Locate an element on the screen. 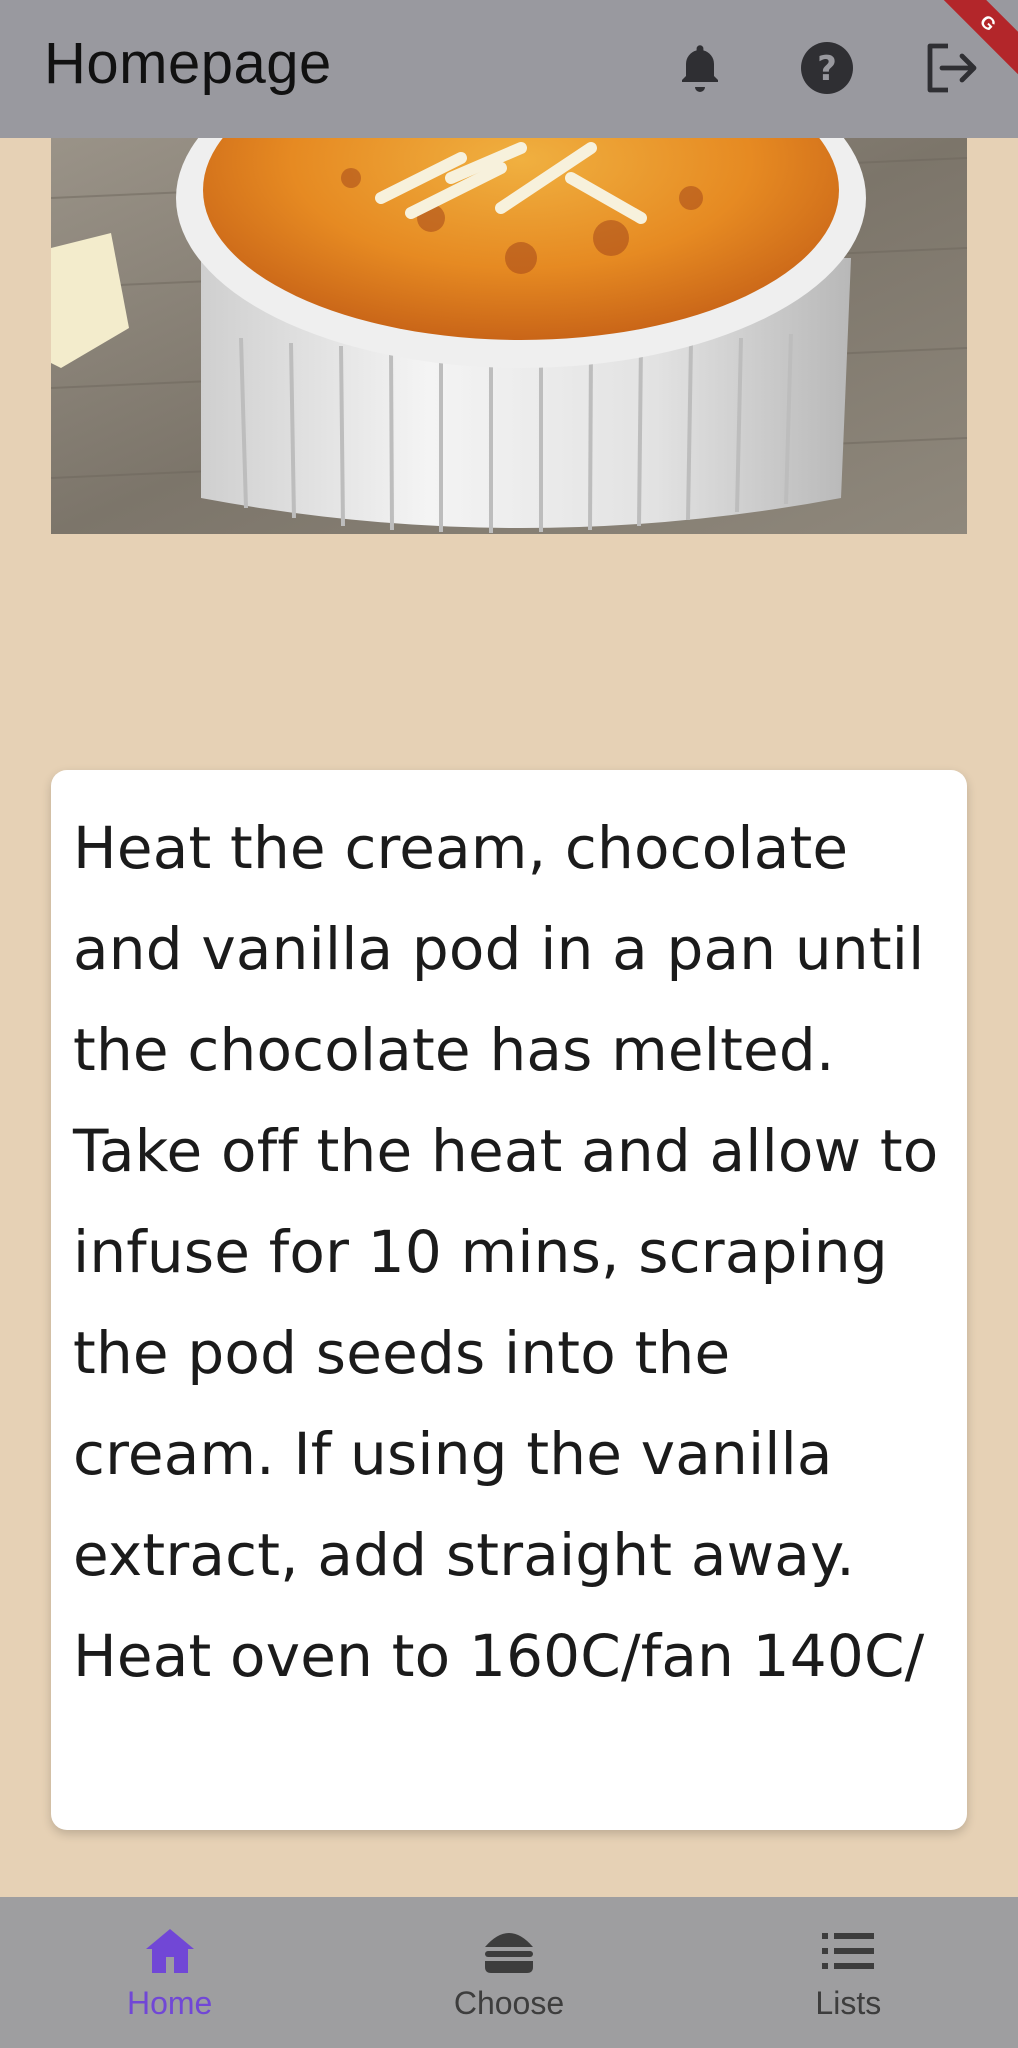 This screenshot has height=2048, width=1018. nav-item-choose: Choose is located at coordinates (508, 1972).